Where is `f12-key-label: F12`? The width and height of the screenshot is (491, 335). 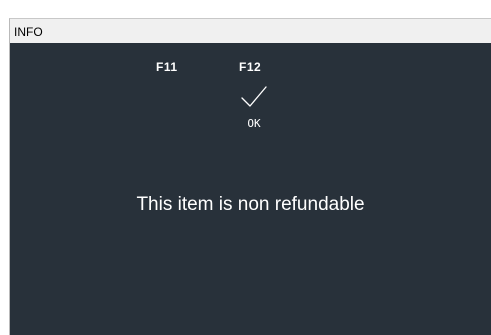 f12-key-label: F12 is located at coordinates (250, 67).